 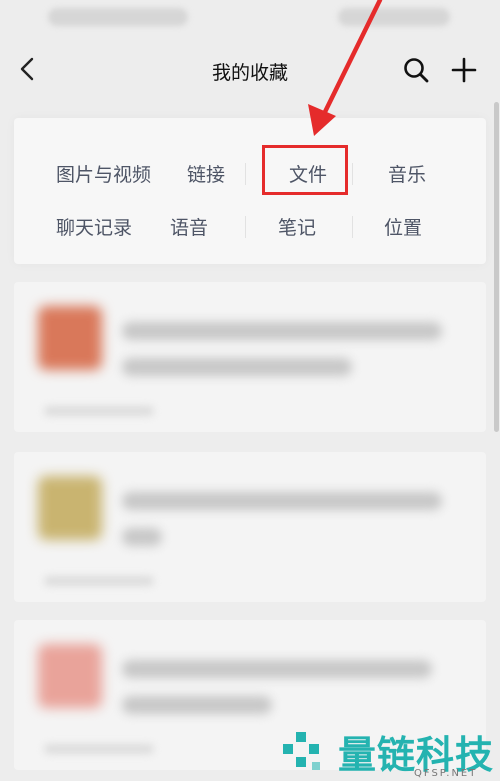 What do you see at coordinates (390, 751) in the screenshot?
I see `watermark: 量链科技 QFSP.NET` at bounding box center [390, 751].